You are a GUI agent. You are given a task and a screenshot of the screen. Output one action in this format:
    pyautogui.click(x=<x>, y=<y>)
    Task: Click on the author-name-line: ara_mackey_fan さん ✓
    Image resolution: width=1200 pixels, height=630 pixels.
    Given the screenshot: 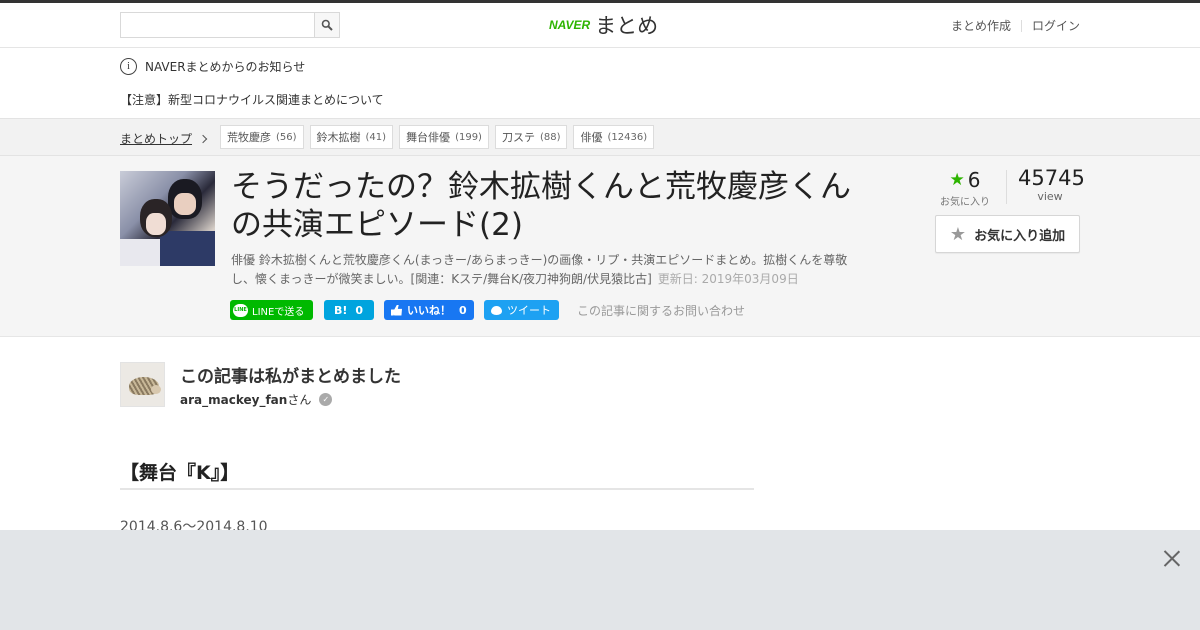 What is the action you would take?
    pyautogui.click(x=256, y=399)
    